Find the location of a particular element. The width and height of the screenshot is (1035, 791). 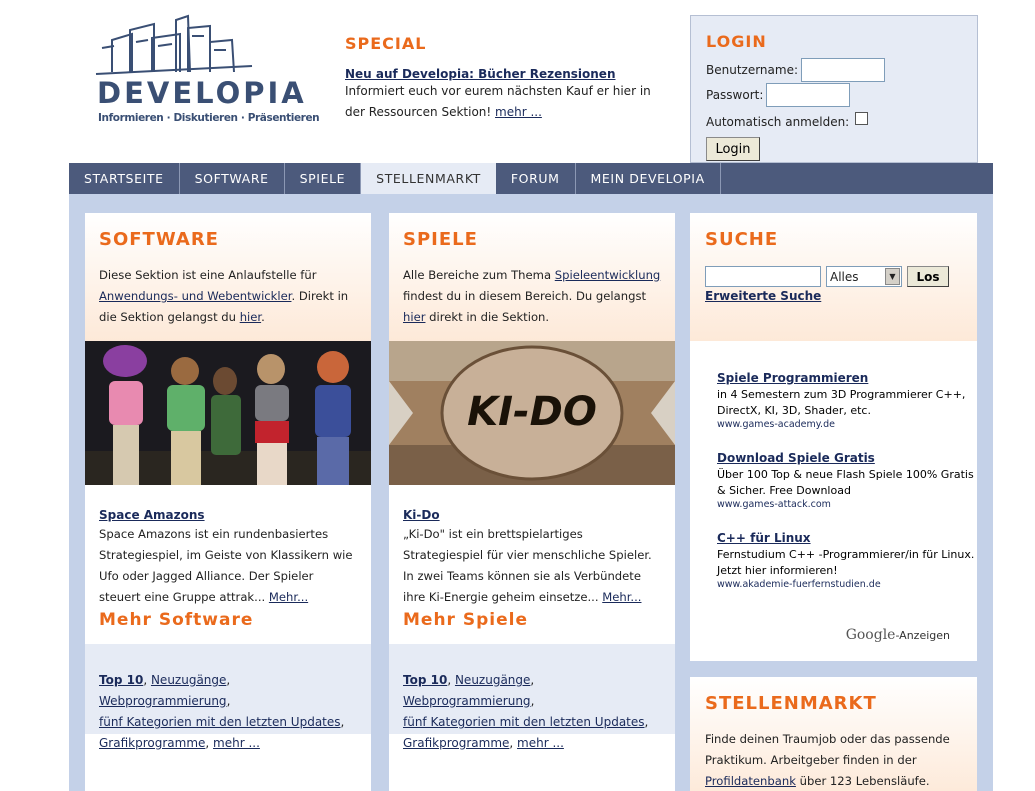

auto-login-checkbox is located at coordinates (862, 118).